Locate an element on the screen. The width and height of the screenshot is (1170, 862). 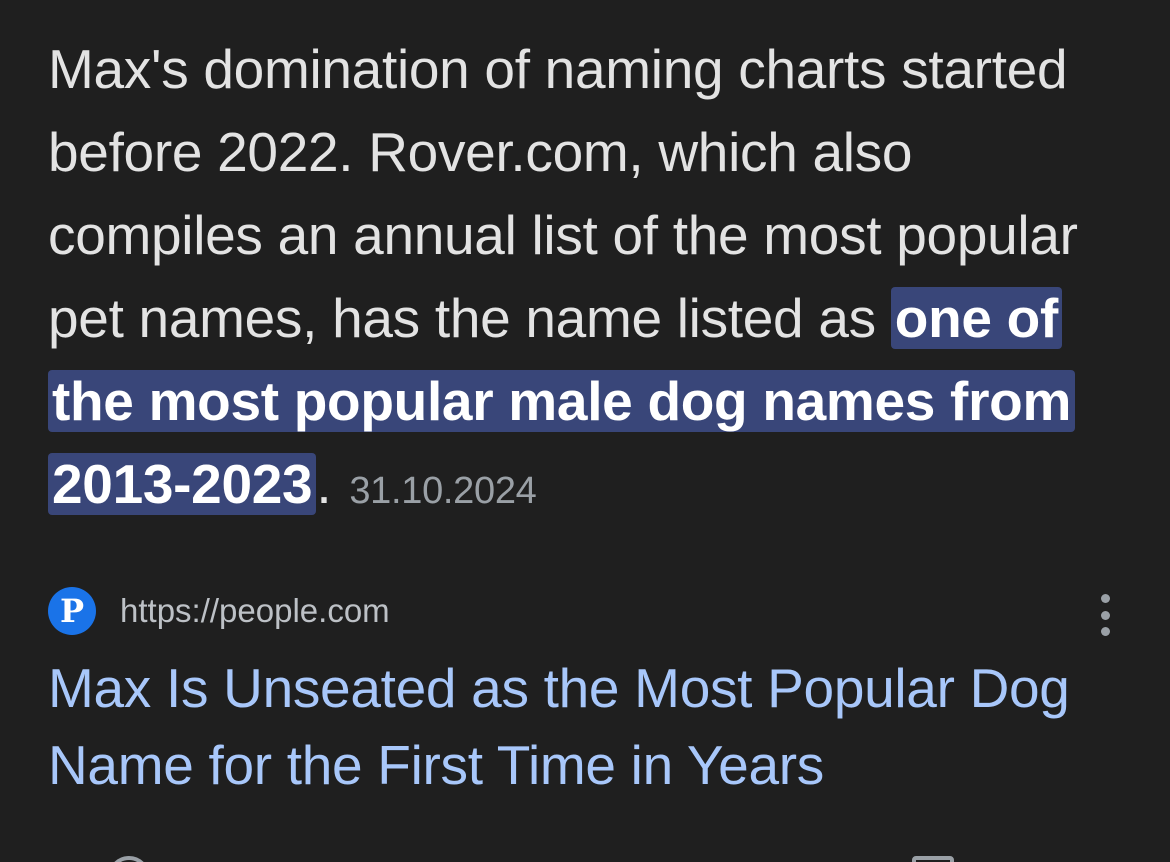
source-row: P https://people.com is located at coordinates (584, 611).